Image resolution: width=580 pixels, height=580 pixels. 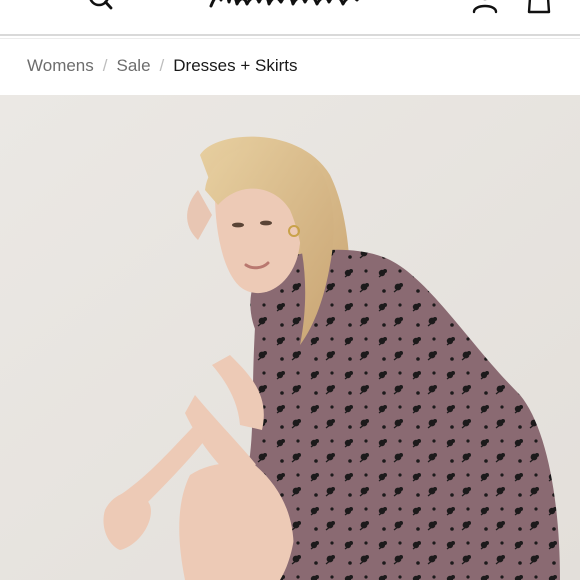 What do you see at coordinates (134, 66) in the screenshot?
I see `breadcrumb-item-sale: Sale` at bounding box center [134, 66].